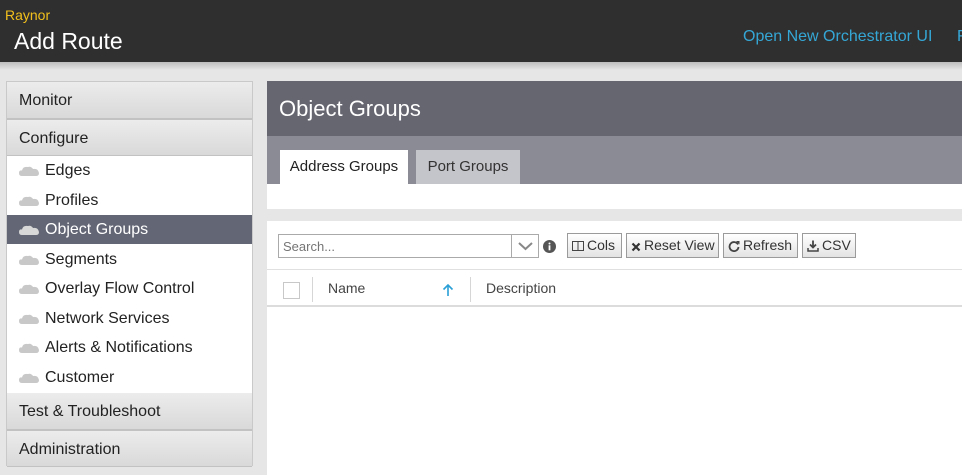  What do you see at coordinates (837, 37) in the screenshot?
I see `open-orchestrator-link: Open New Orchestrator UI` at bounding box center [837, 37].